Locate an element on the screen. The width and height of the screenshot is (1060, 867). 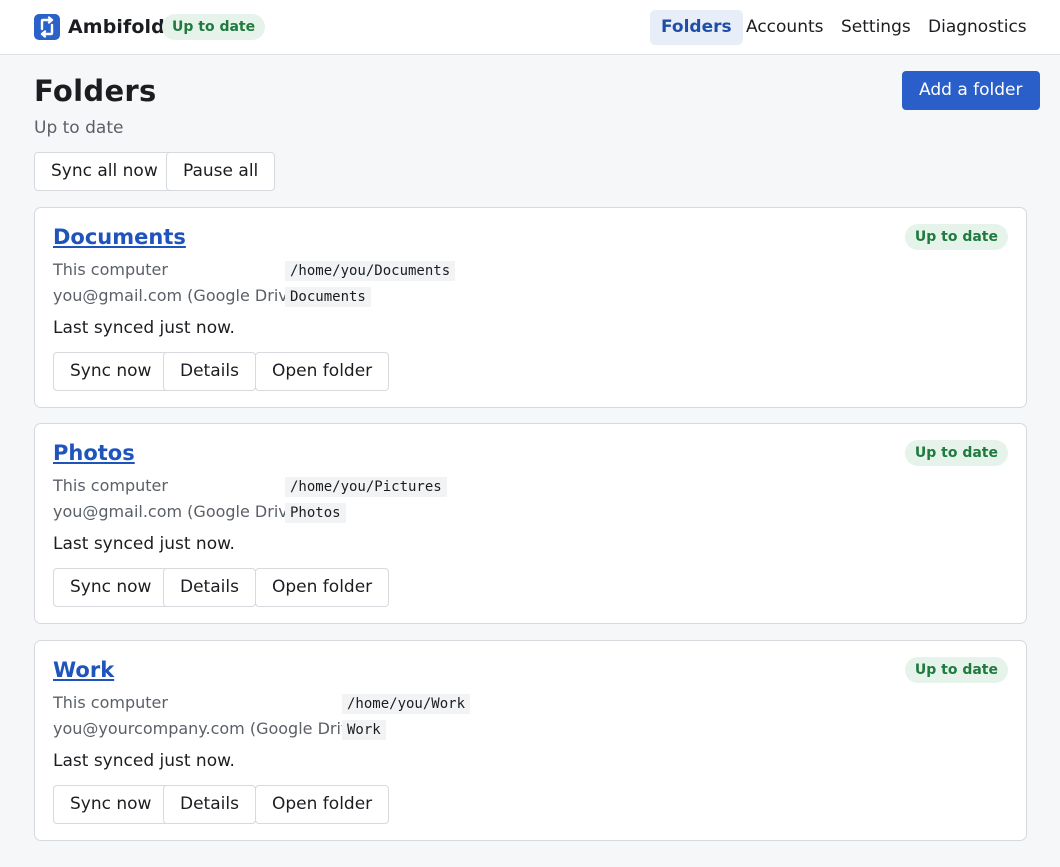
folder-name-link: Documents is located at coordinates (119, 237).